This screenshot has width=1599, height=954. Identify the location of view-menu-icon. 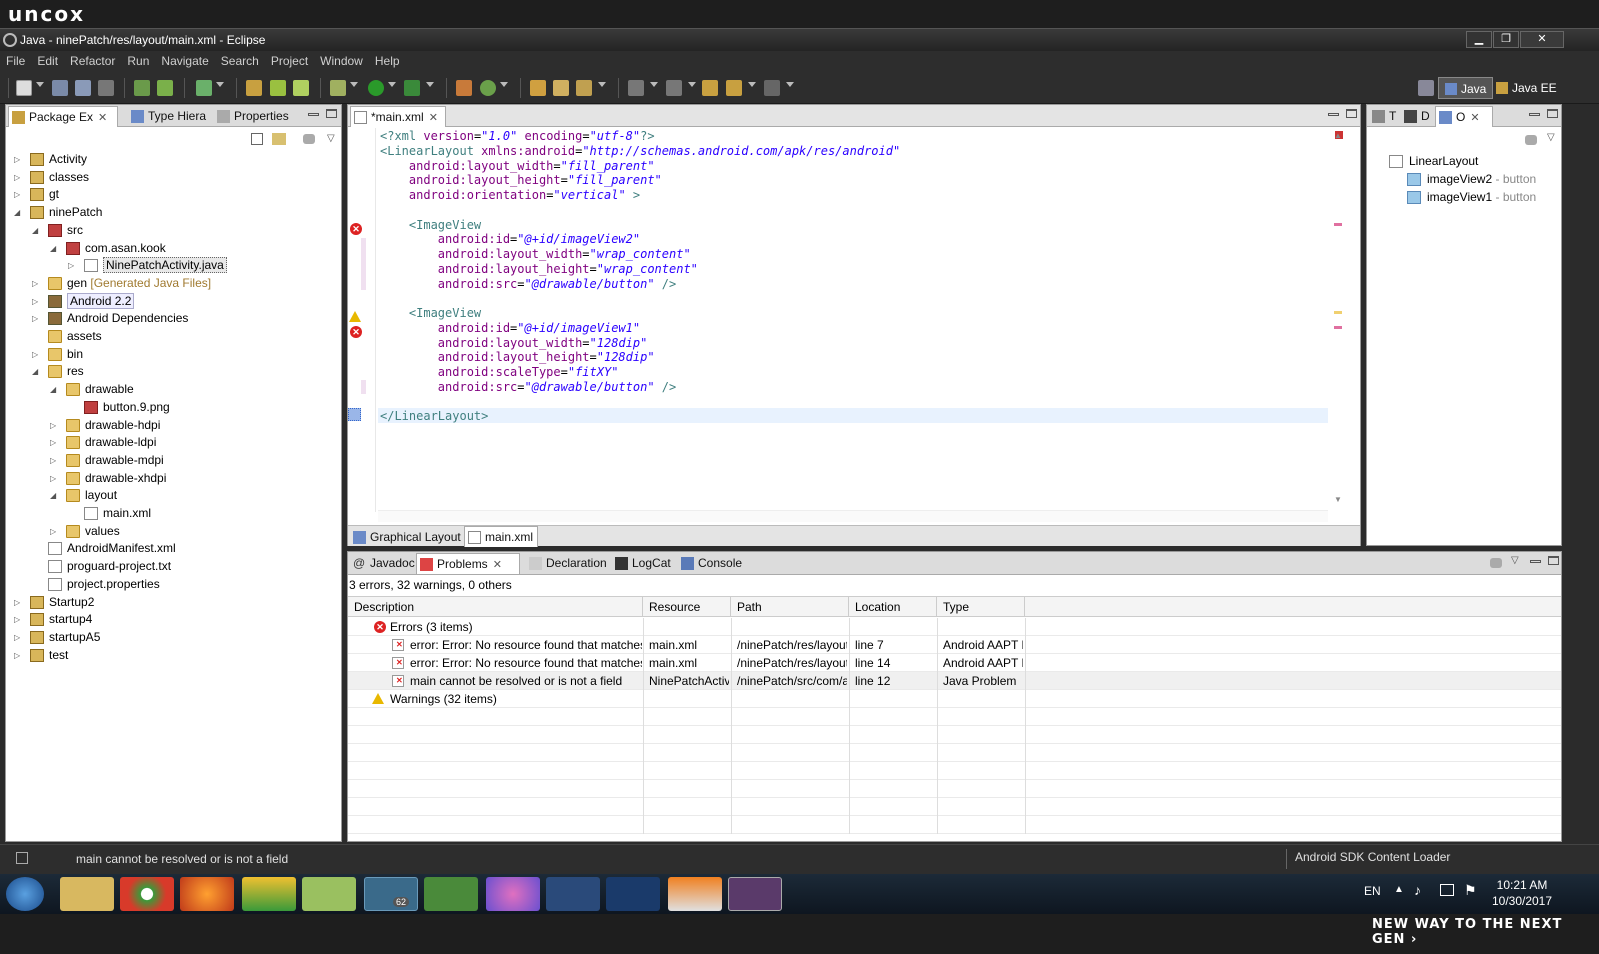
(309, 139).